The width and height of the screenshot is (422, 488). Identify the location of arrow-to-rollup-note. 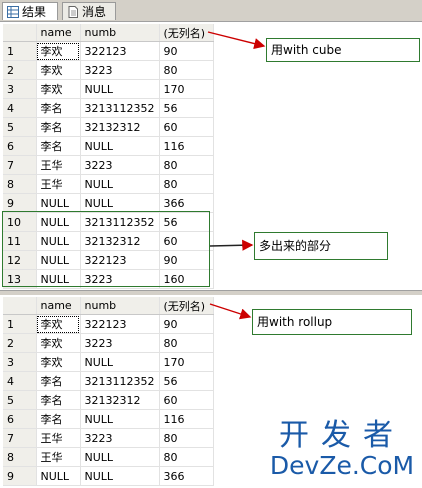
(230, 311).